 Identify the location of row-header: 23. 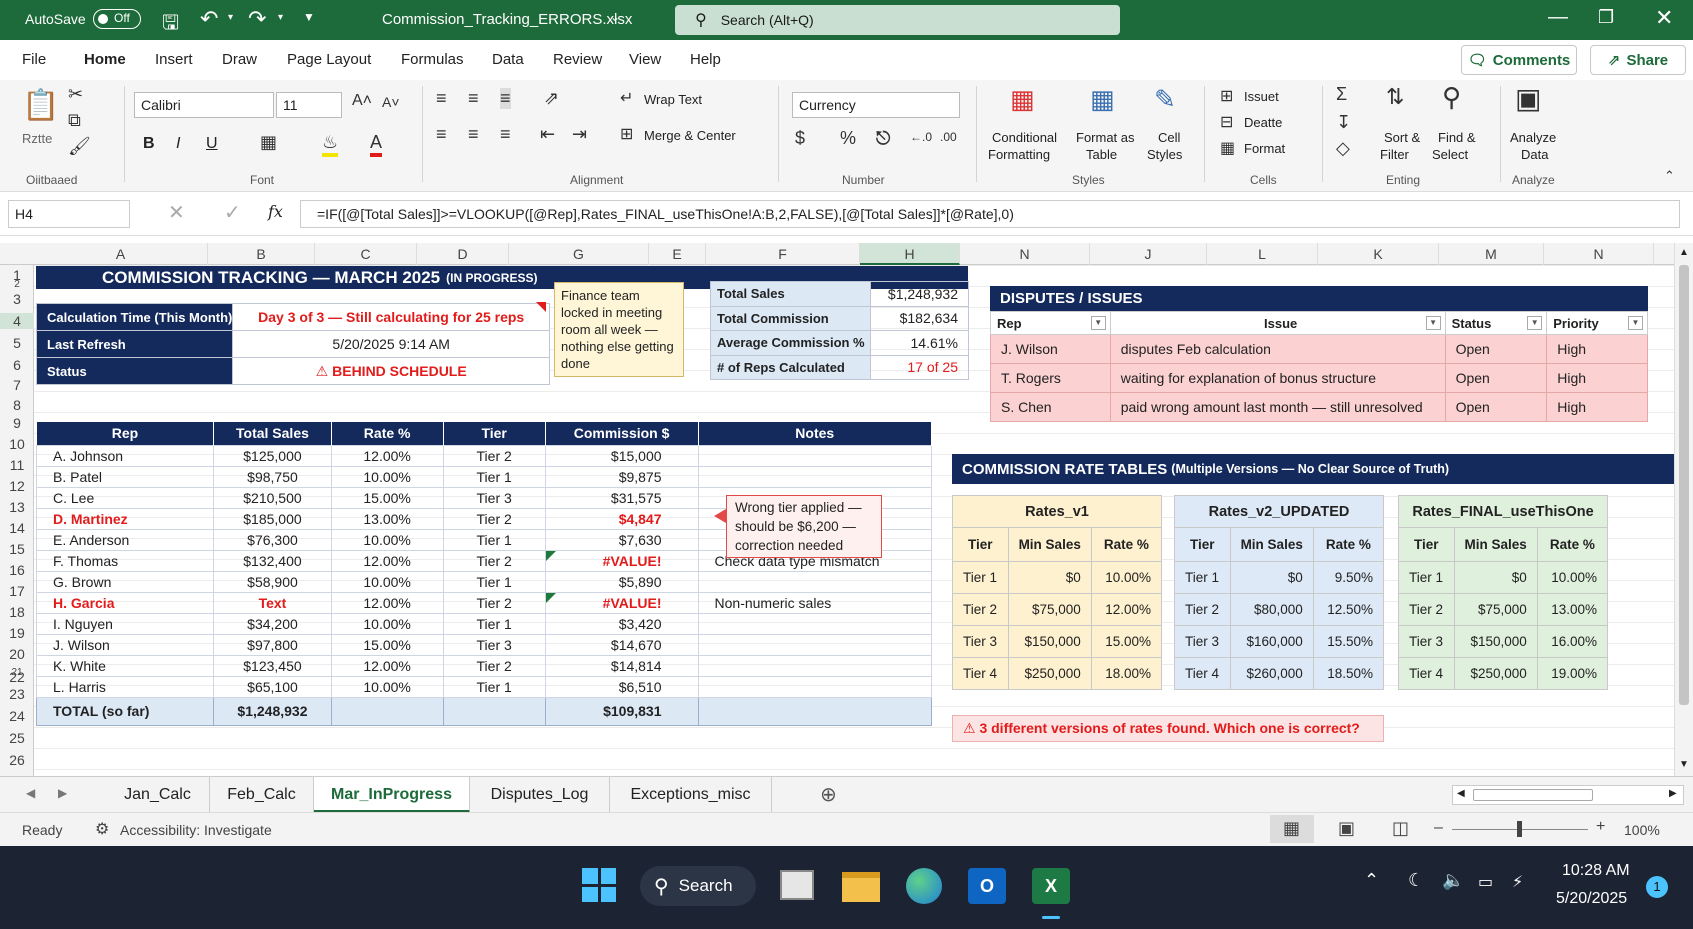
(17, 694).